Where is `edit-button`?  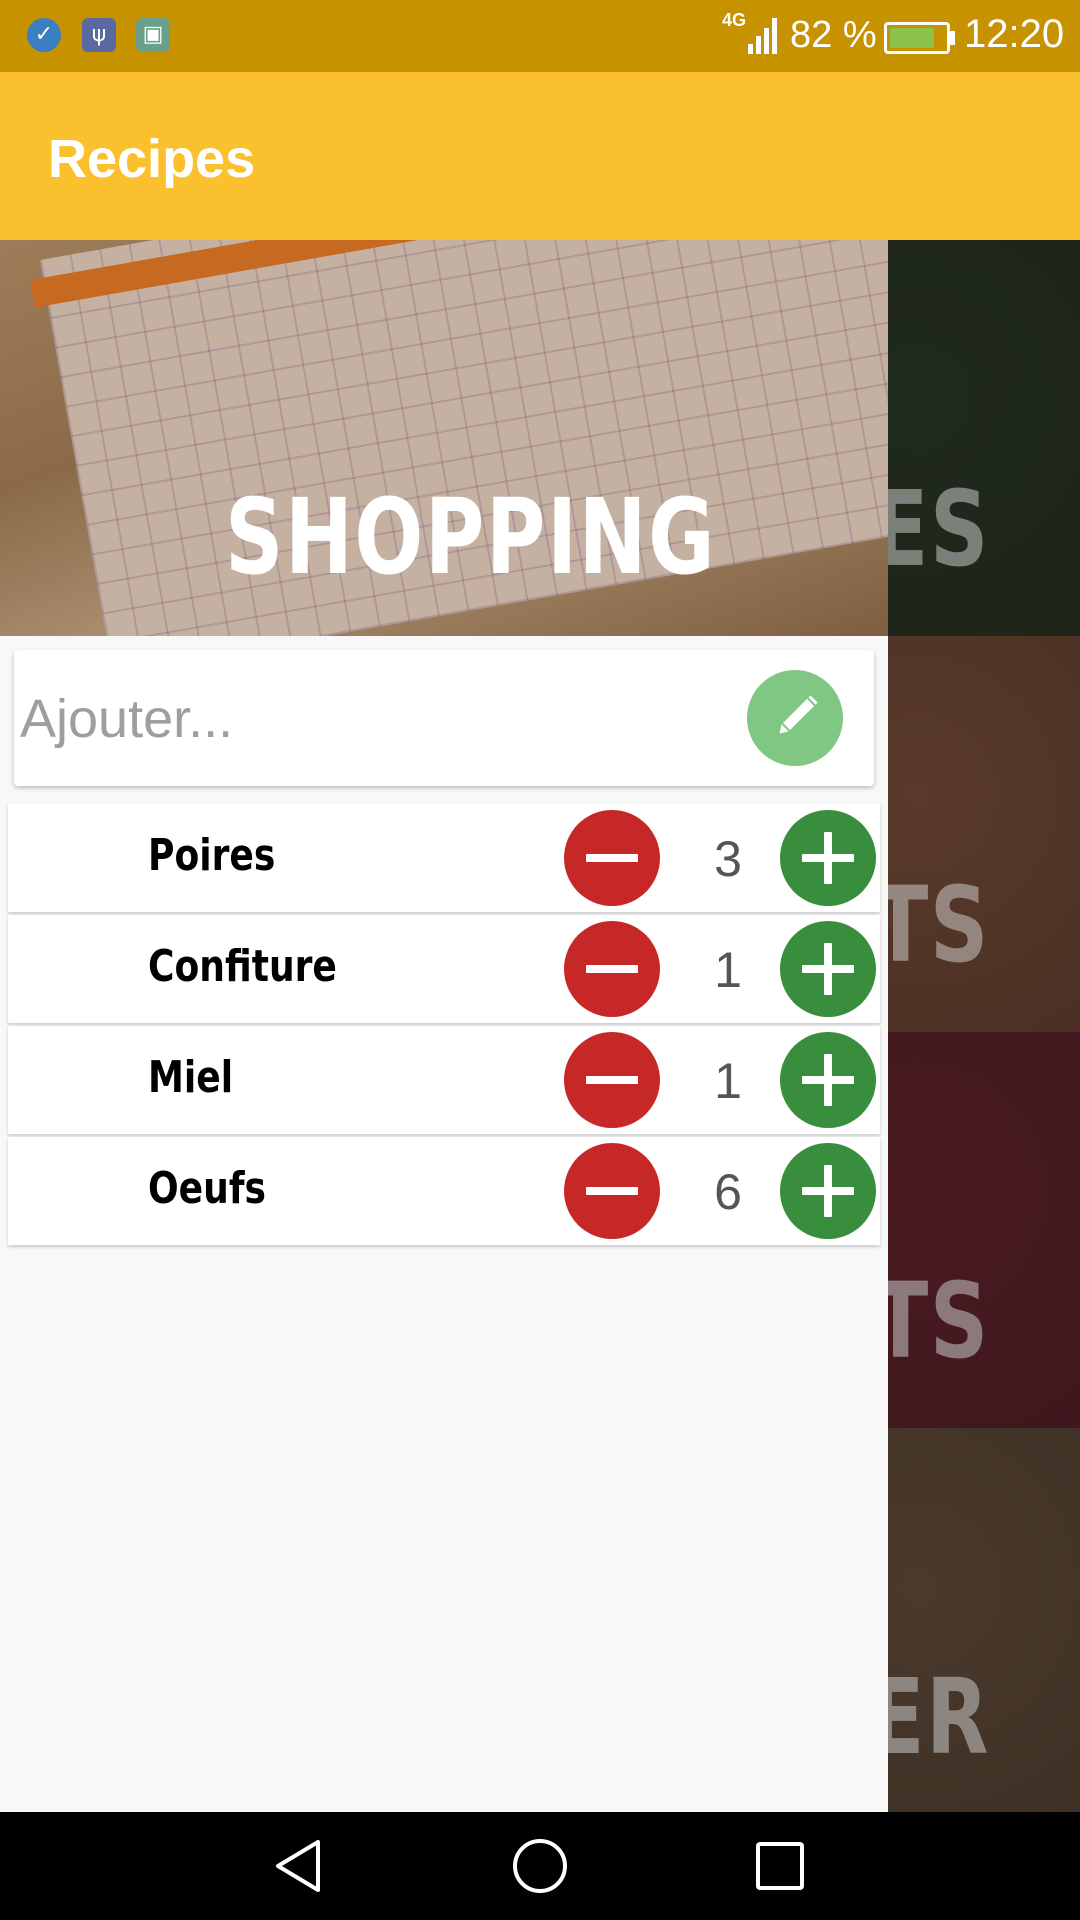
edit-button is located at coordinates (795, 718).